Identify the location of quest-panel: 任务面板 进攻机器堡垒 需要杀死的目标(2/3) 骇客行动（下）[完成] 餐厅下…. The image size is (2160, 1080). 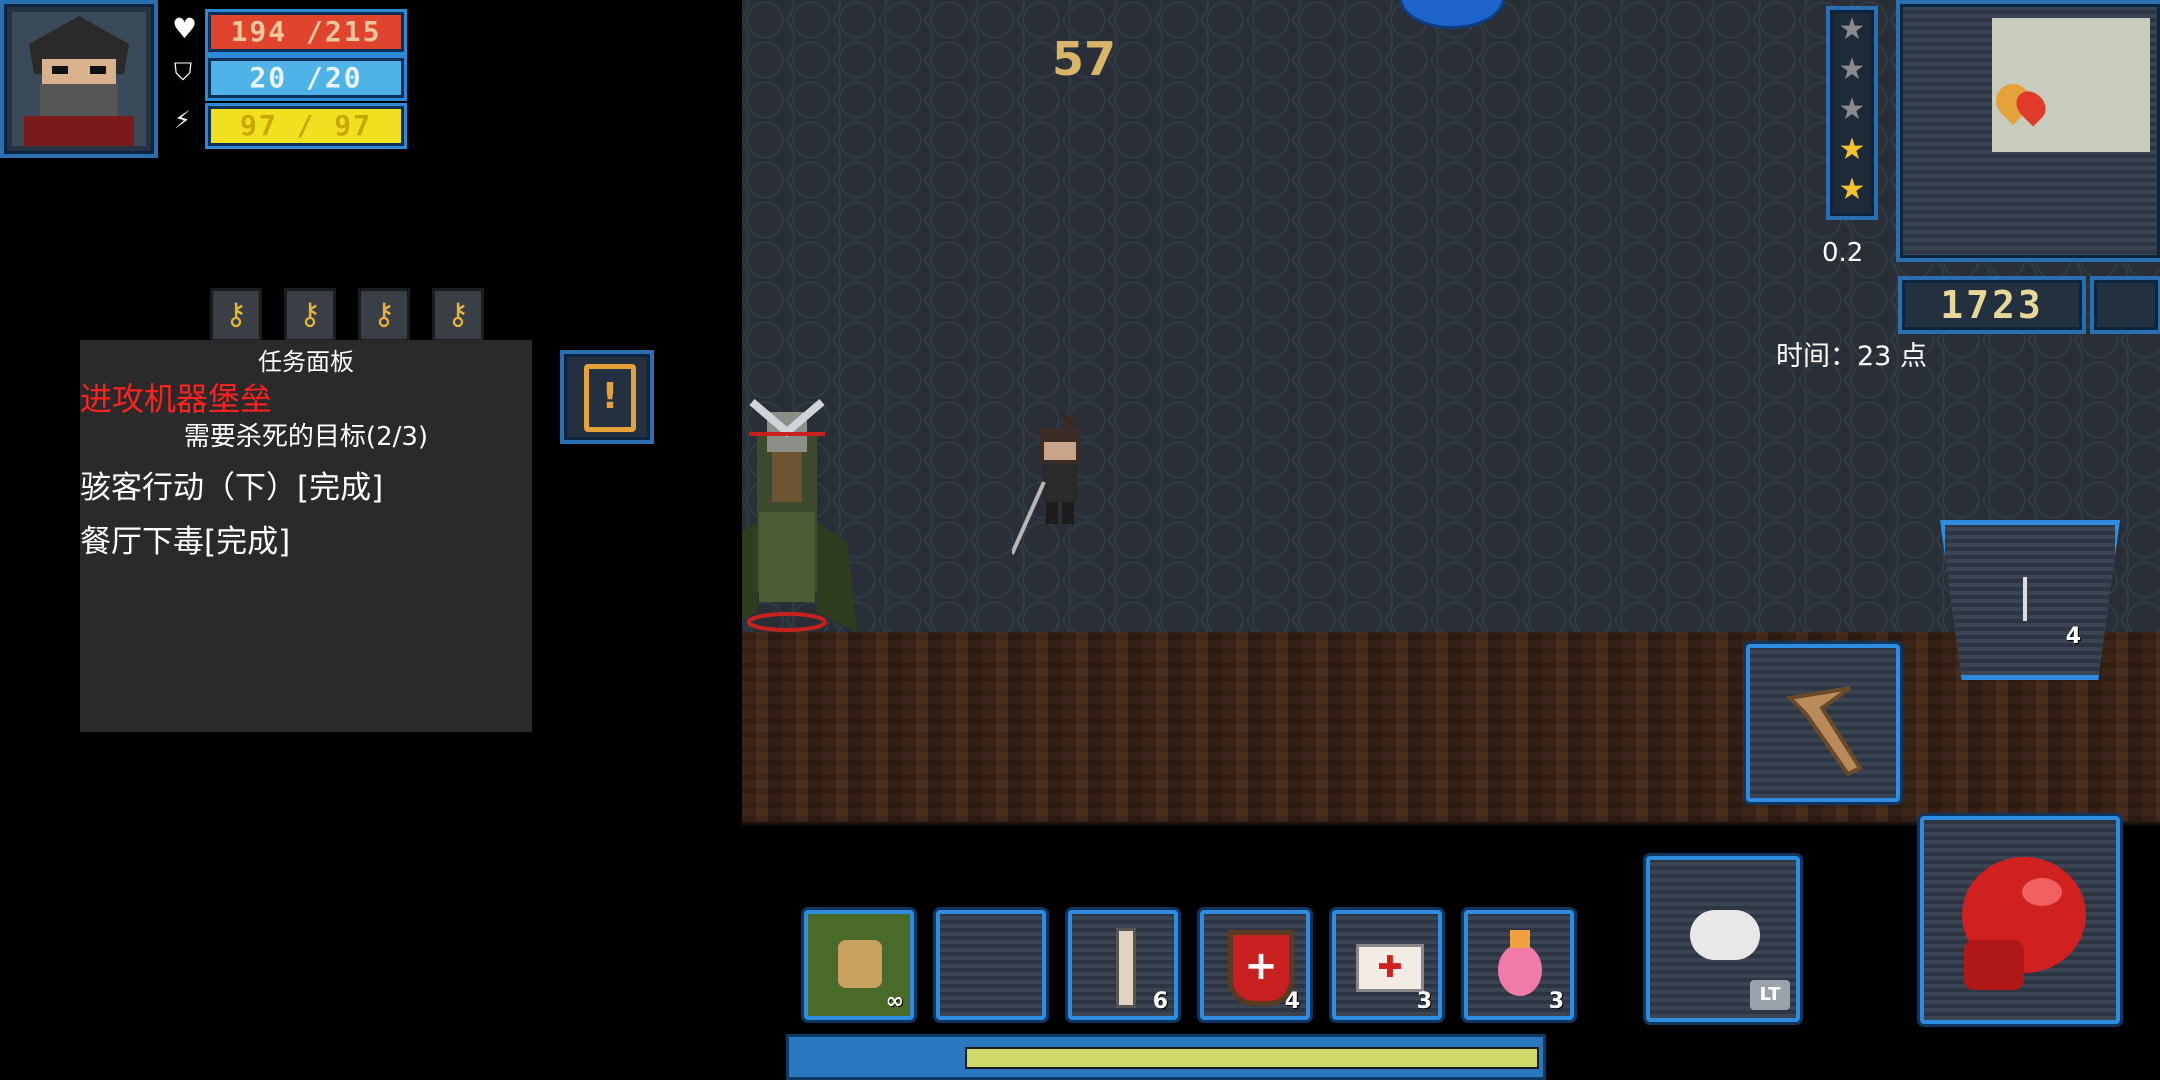
(306, 536).